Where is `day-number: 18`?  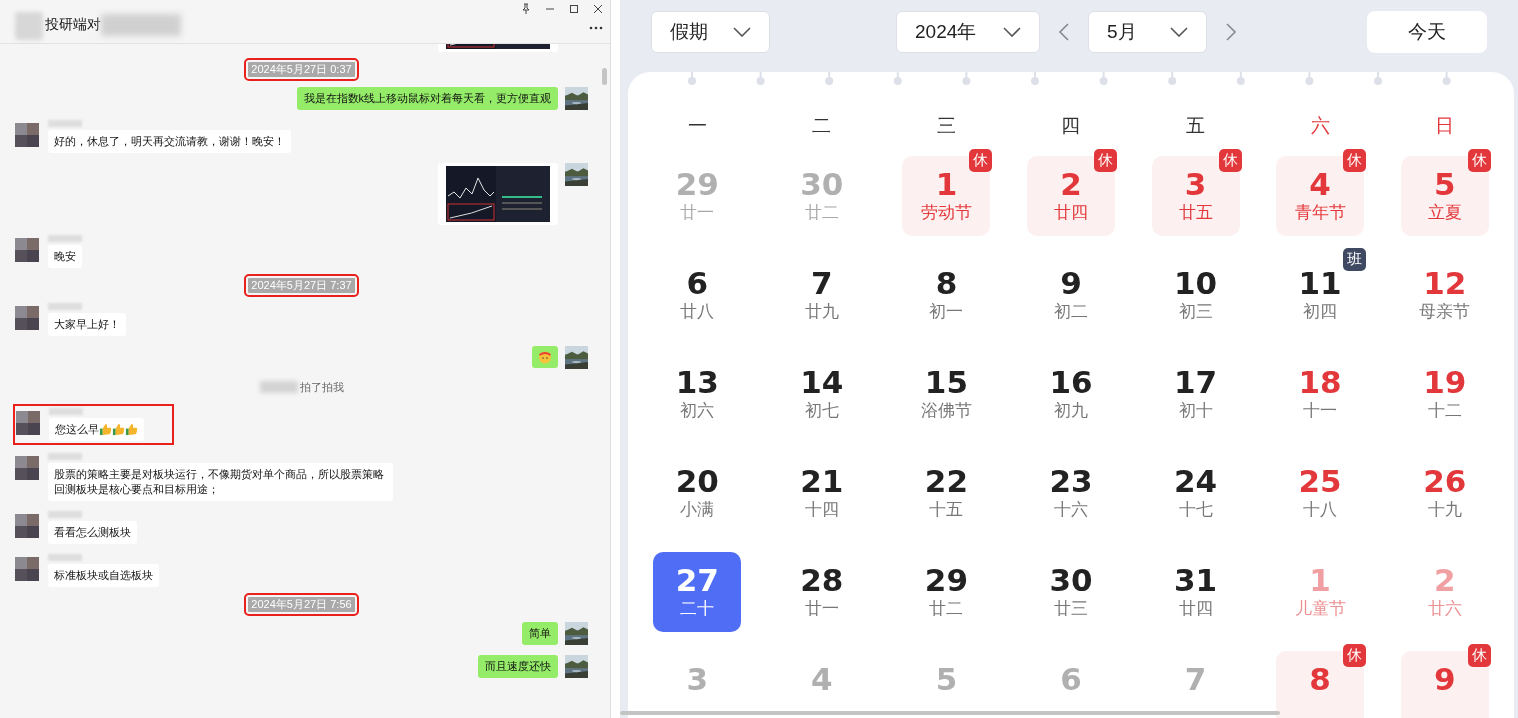 day-number: 18 is located at coordinates (1320, 382).